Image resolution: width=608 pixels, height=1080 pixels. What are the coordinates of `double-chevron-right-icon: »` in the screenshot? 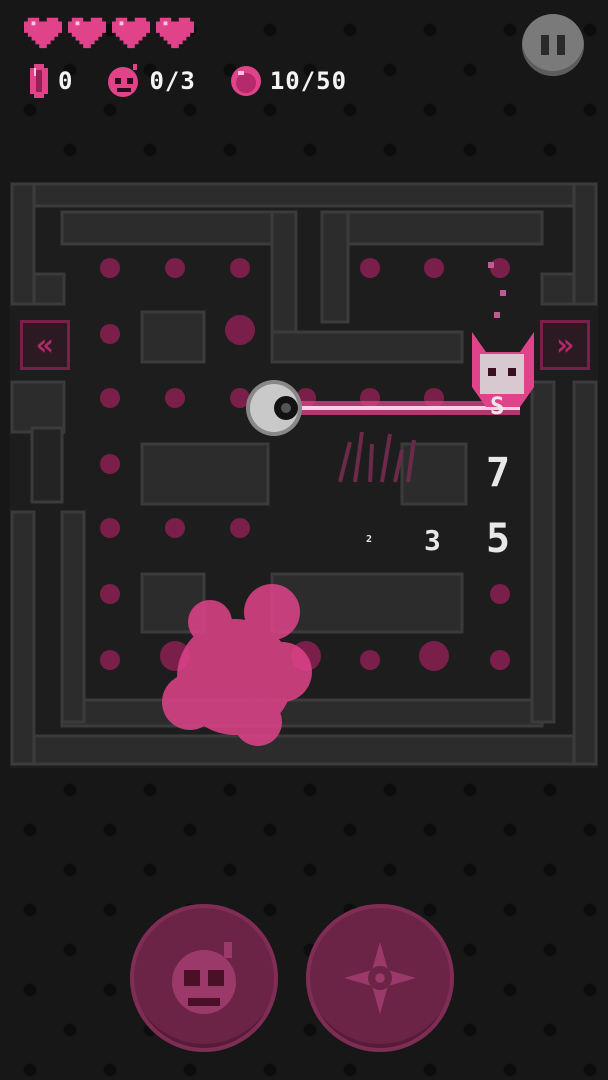 It's located at (565, 345).